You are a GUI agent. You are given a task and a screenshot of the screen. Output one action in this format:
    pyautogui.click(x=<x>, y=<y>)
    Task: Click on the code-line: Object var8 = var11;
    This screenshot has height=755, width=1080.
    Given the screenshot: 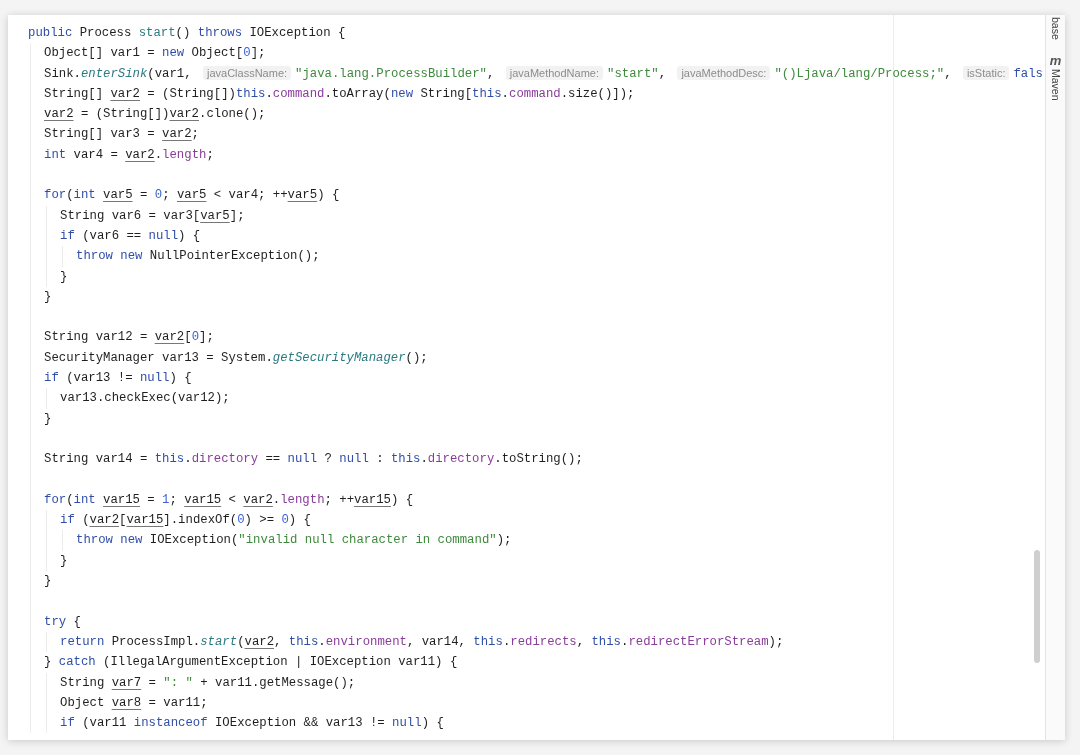 What is the action you would take?
    pyautogui.click(x=134, y=703)
    